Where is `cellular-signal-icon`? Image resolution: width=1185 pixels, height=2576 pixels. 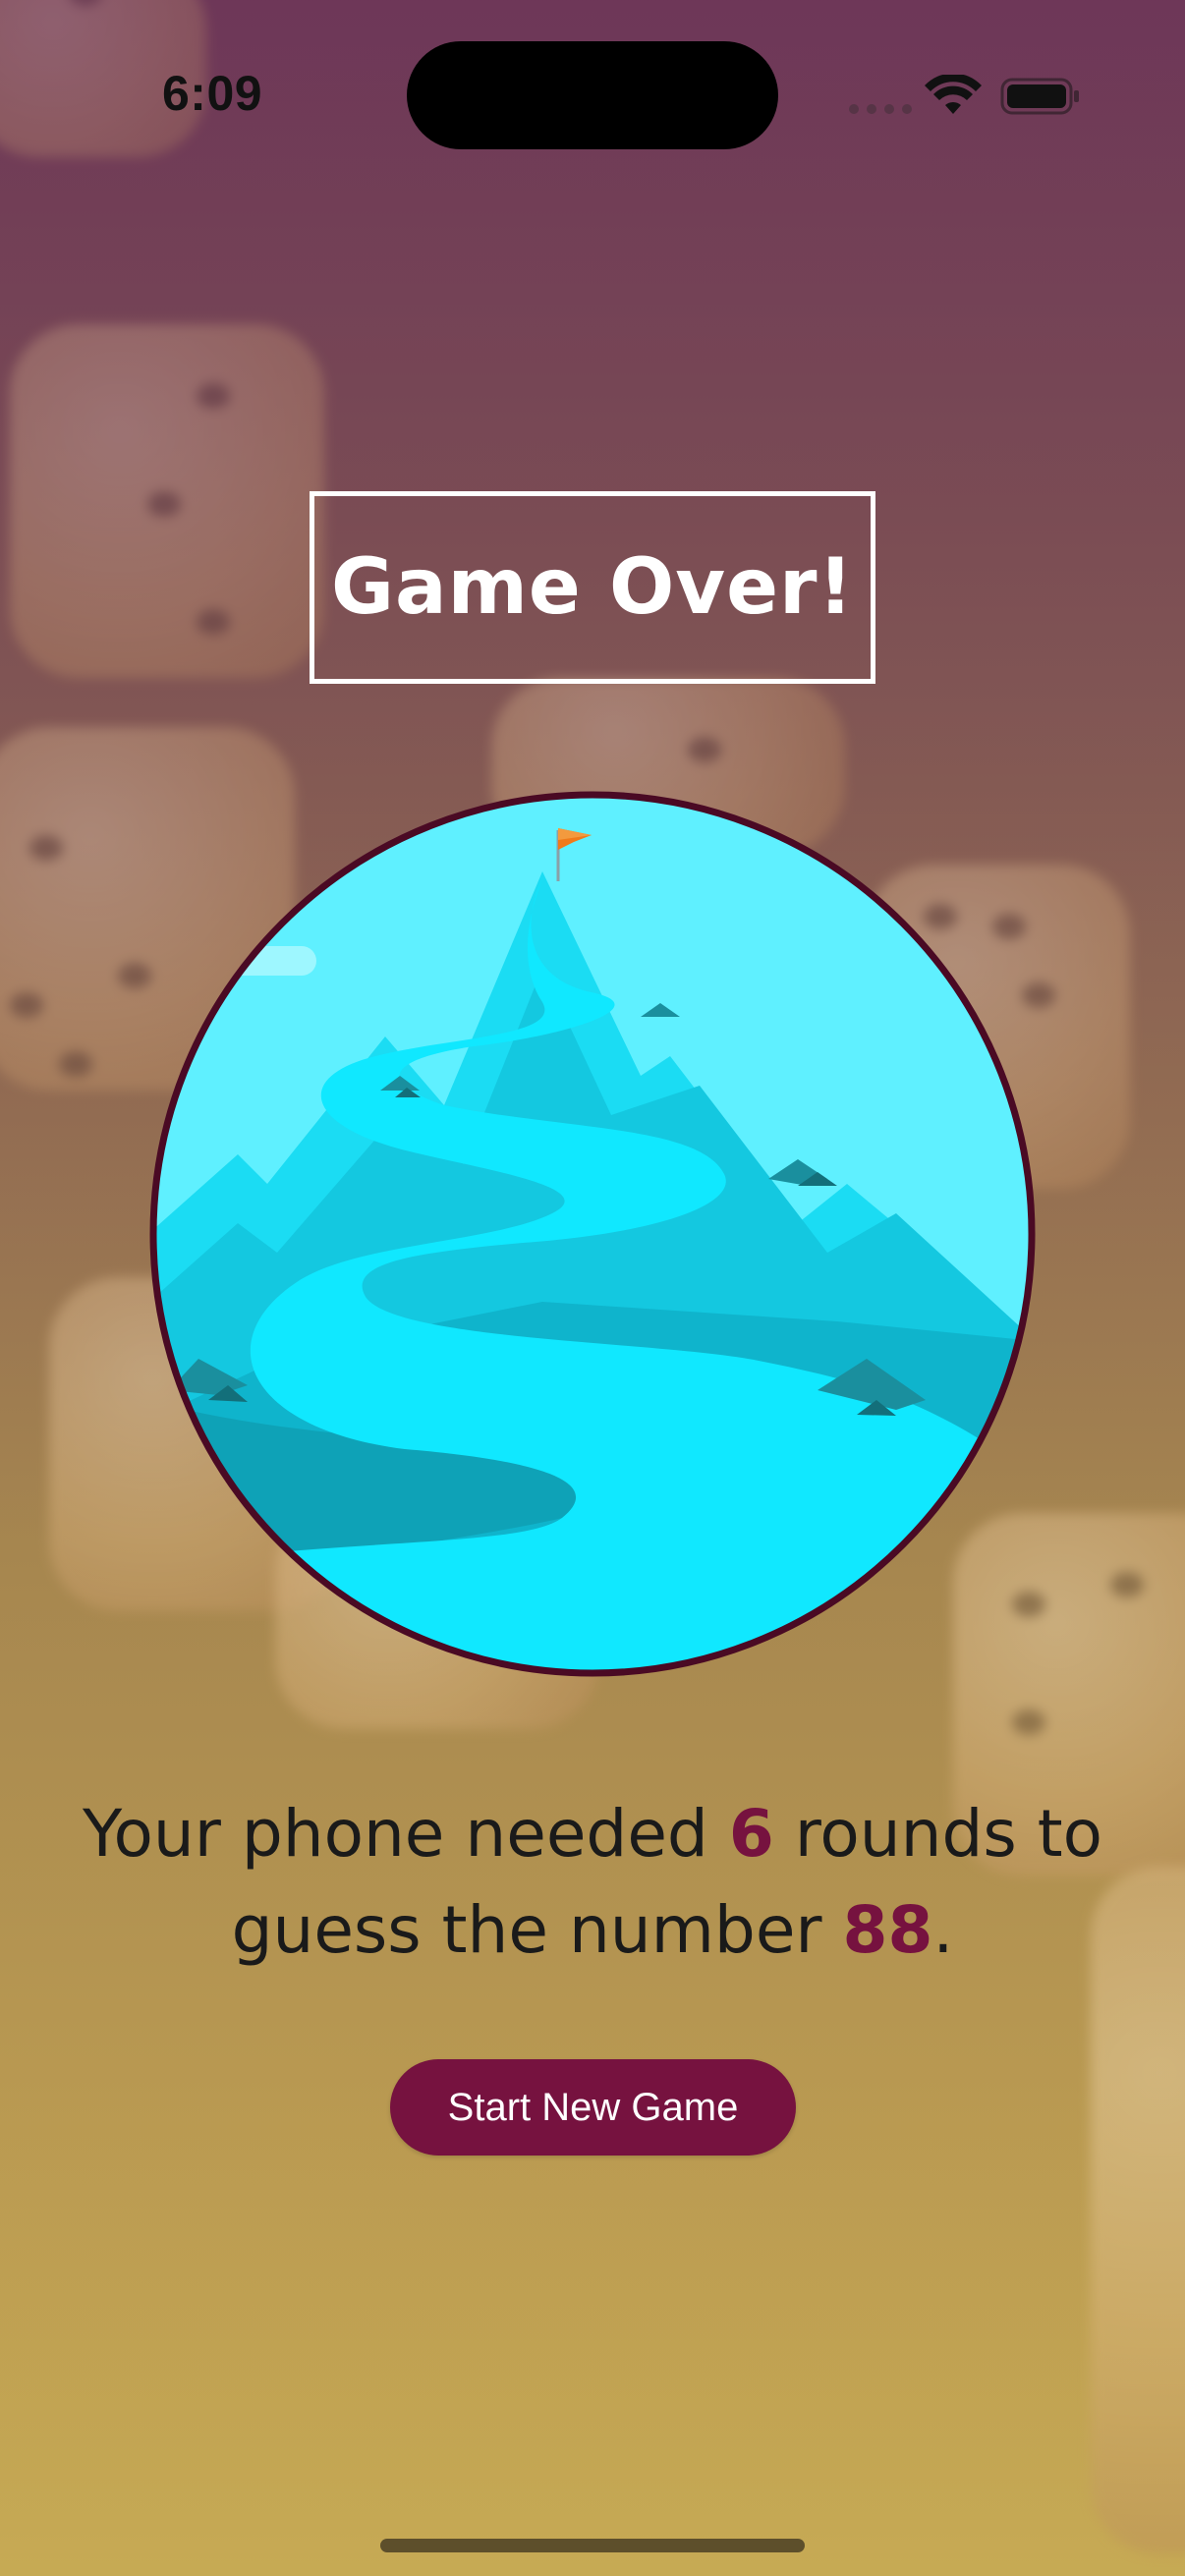 cellular-signal-icon is located at coordinates (881, 109).